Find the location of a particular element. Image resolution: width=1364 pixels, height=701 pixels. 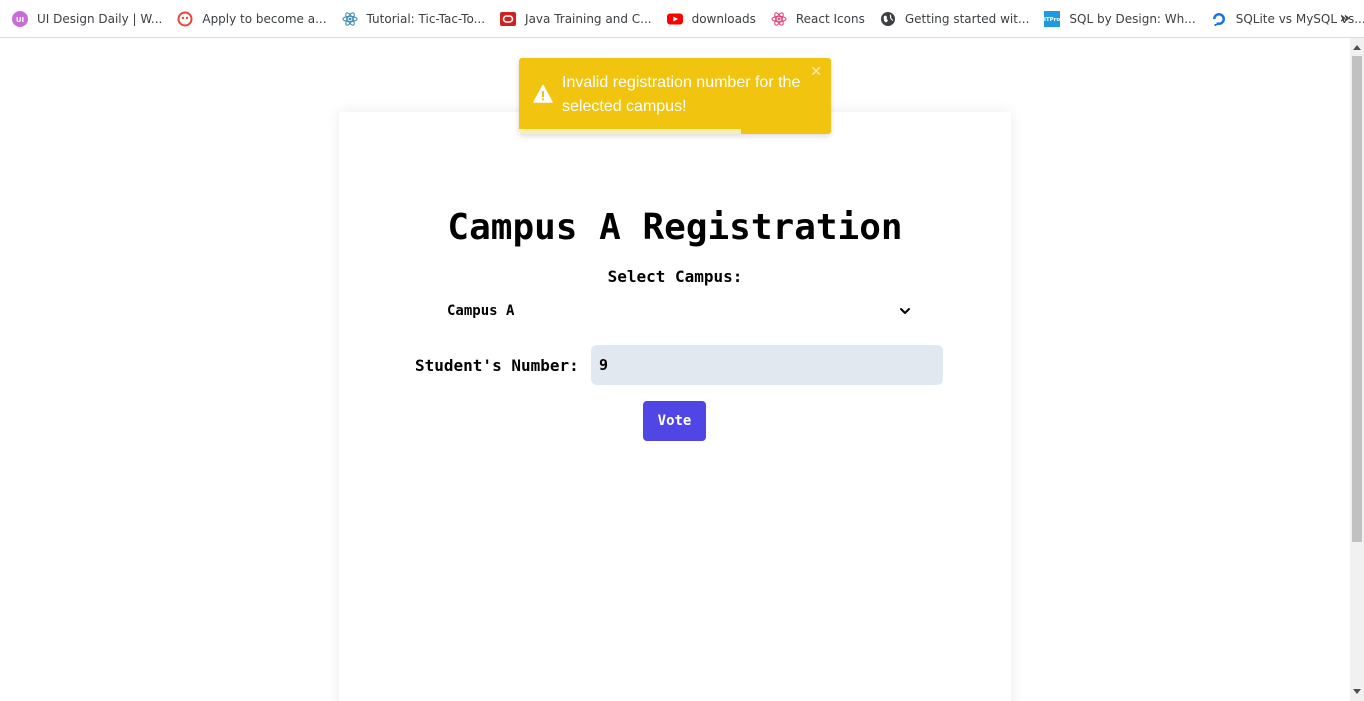

react-atom-icon is located at coordinates (349, 19).